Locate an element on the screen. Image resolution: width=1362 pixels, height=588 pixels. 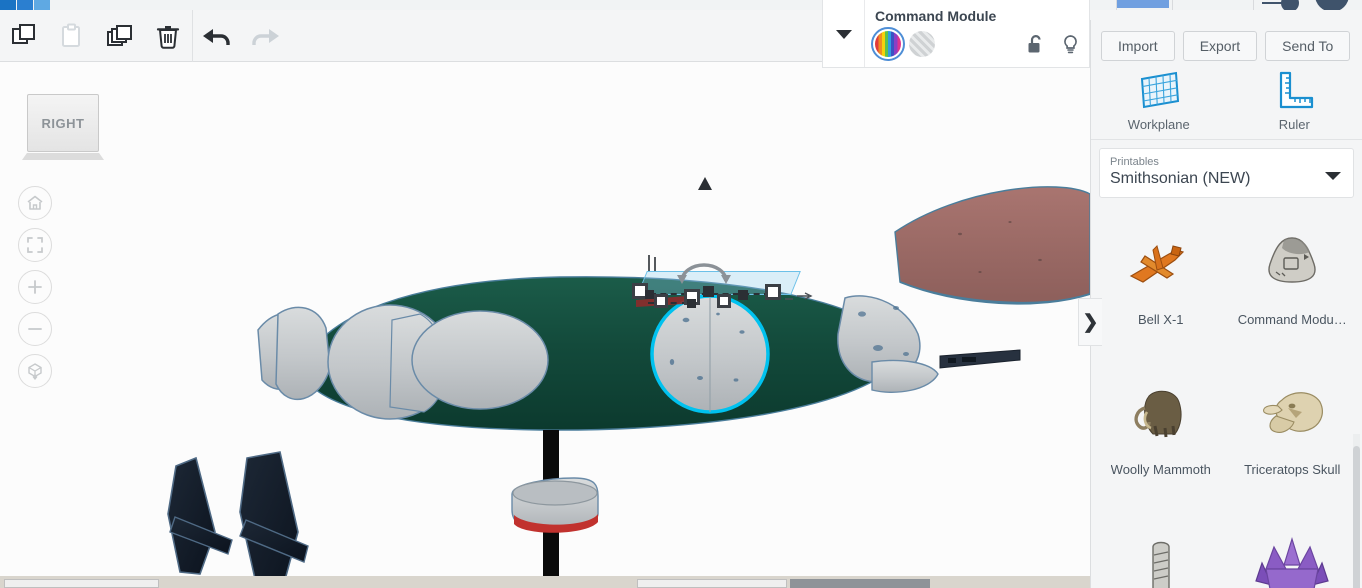
panel-collapse-tab: ❯ is located at coordinates (1090, 322).